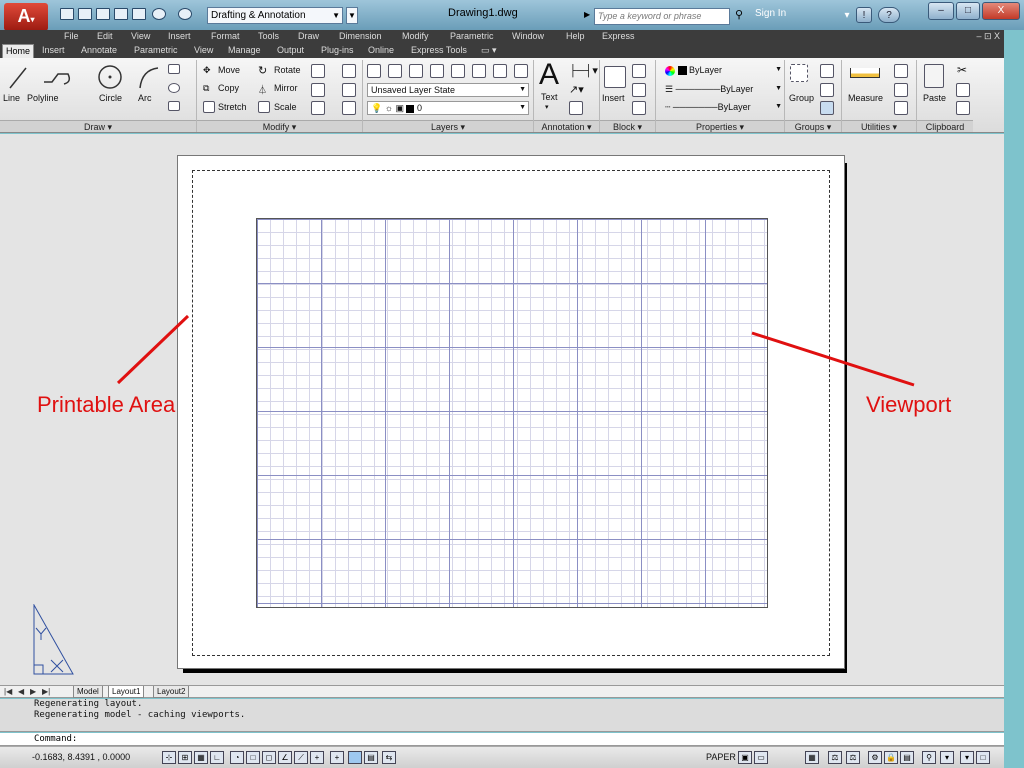  What do you see at coordinates (847, 15) in the screenshot?
I see `sign-in-dropdown-icon: ▾` at bounding box center [847, 15].